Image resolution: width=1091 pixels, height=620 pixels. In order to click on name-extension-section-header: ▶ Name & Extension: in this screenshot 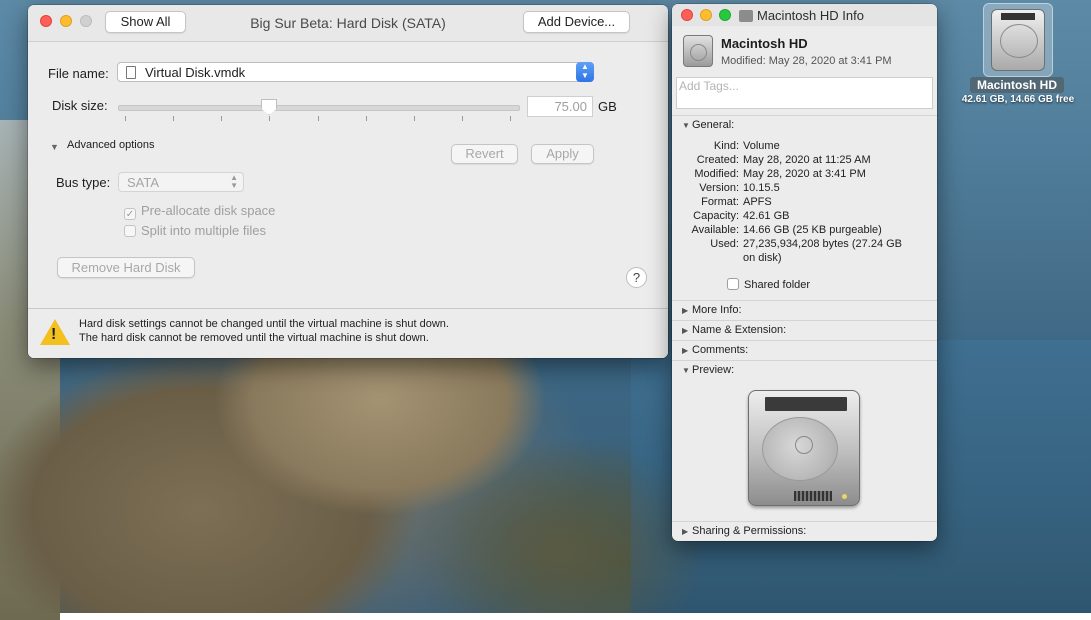, I will do `click(734, 330)`.